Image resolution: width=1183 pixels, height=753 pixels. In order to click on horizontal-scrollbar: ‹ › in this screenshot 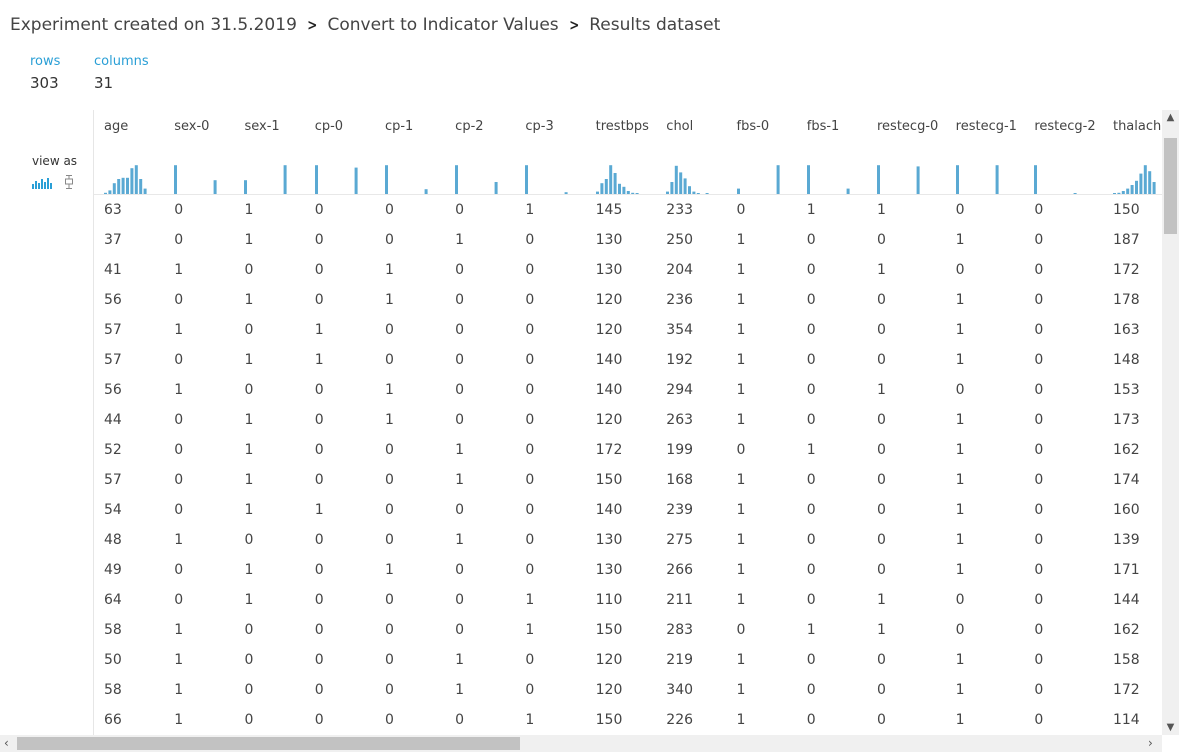, I will do `click(581, 743)`.